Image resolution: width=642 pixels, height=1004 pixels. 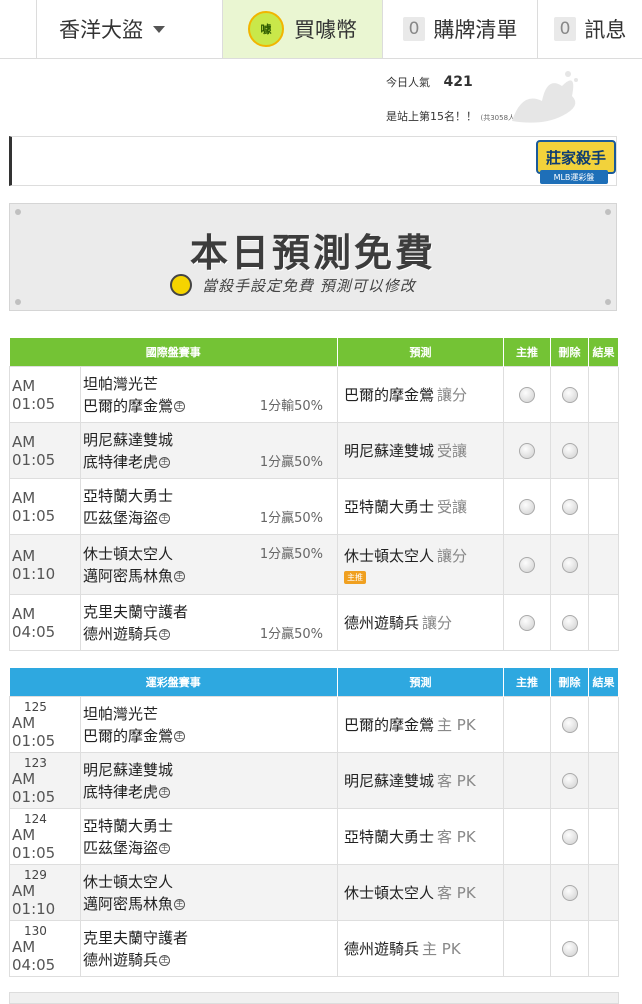 I want to click on cart-label: 購牌清單, so click(x=475, y=30).